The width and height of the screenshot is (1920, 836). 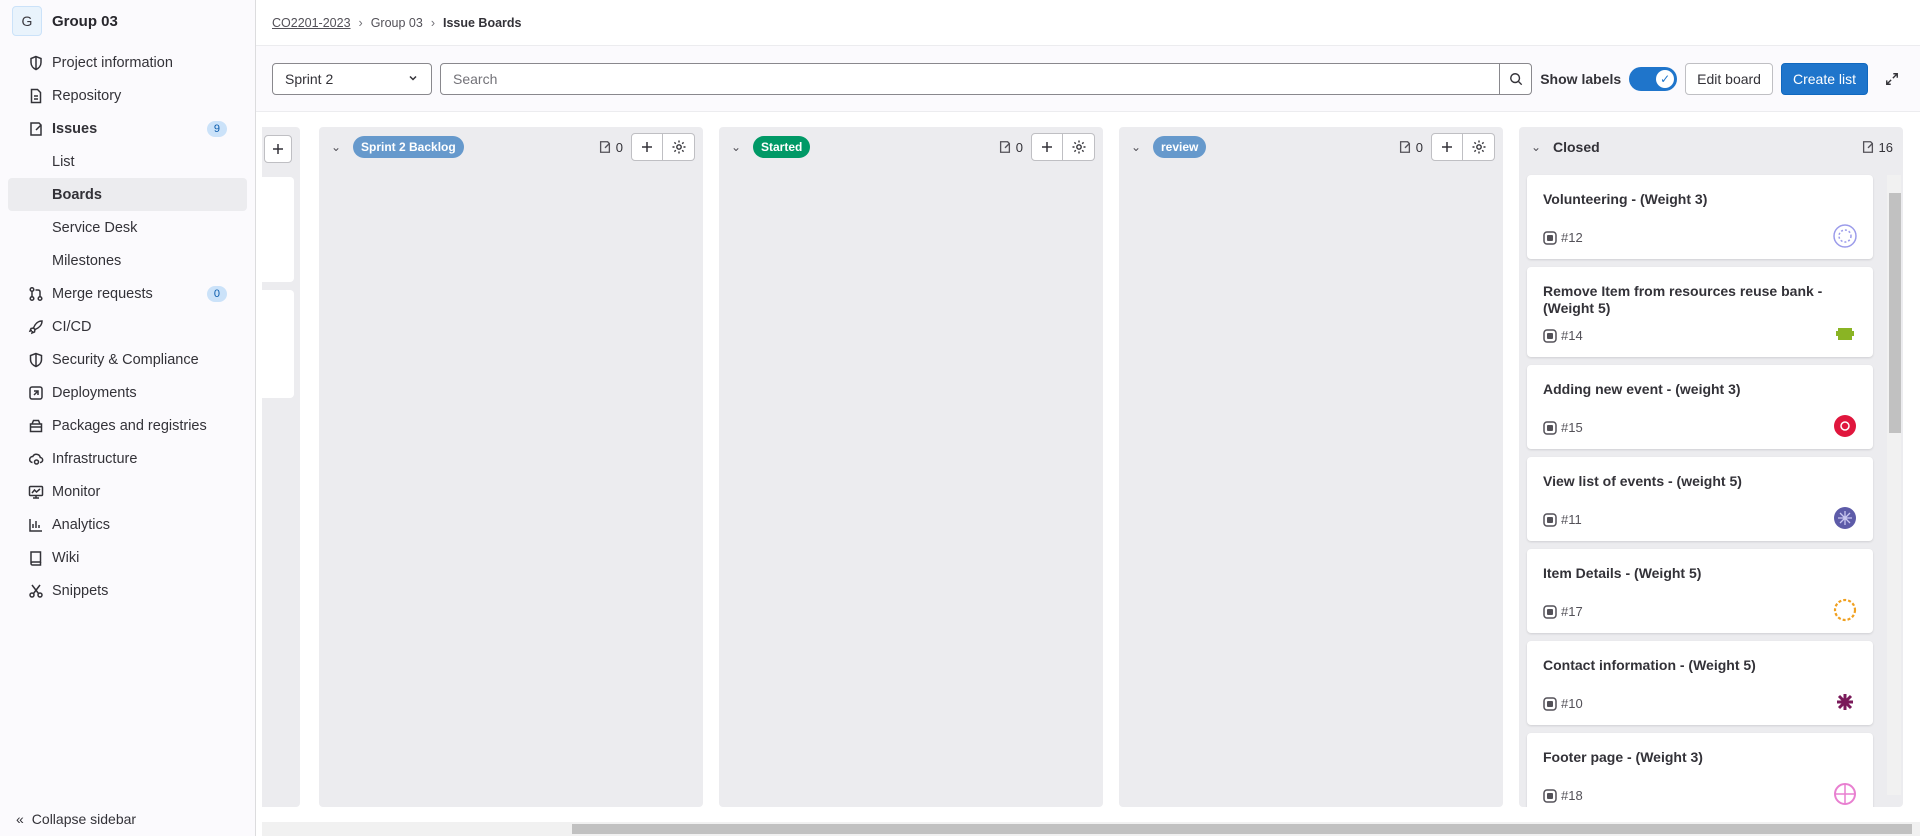 What do you see at coordinates (127, 194) in the screenshot?
I see `sidebar-item-boards: Boards` at bounding box center [127, 194].